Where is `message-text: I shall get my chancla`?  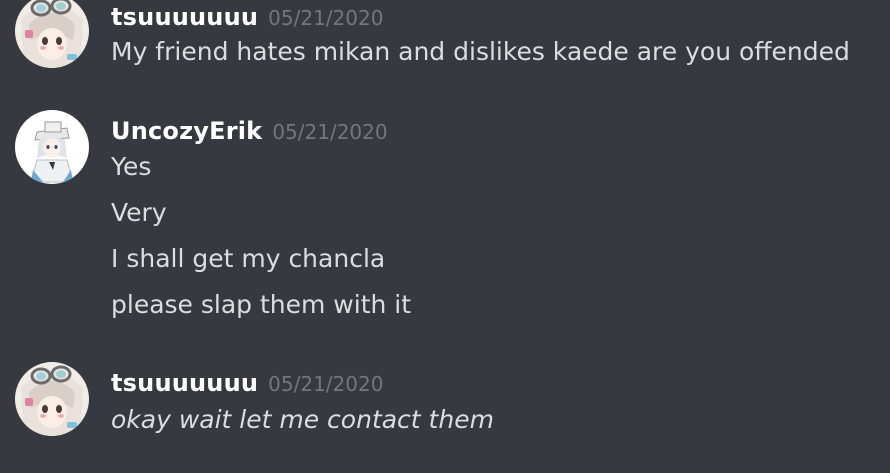
message-text: I shall get my chancla is located at coordinates (248, 258).